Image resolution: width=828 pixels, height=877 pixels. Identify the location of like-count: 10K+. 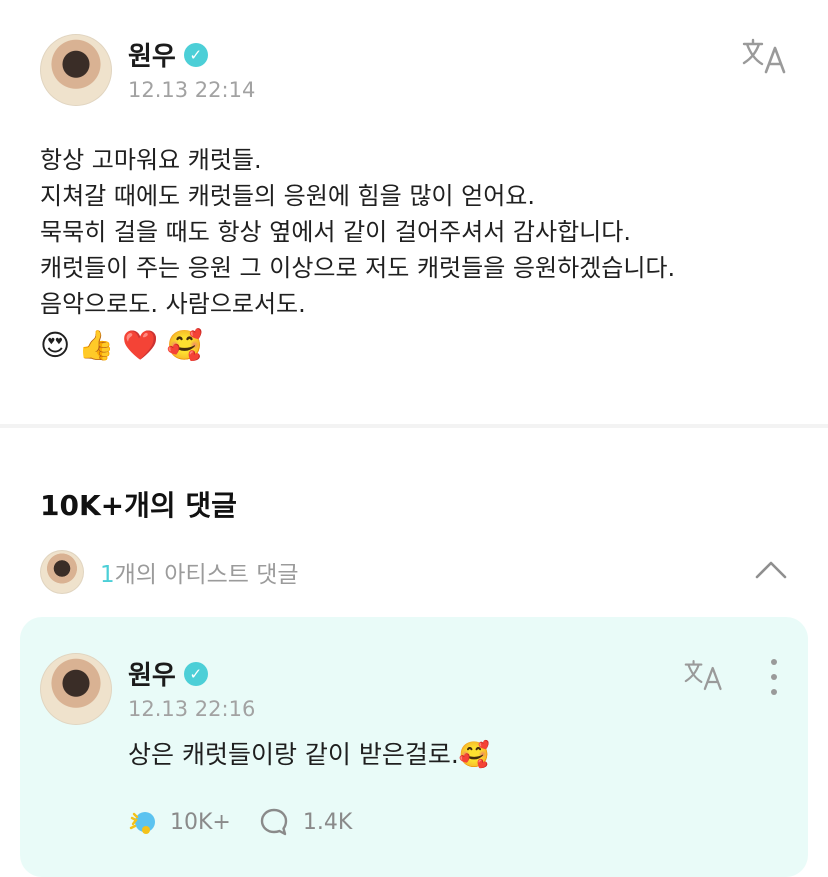
(200, 822).